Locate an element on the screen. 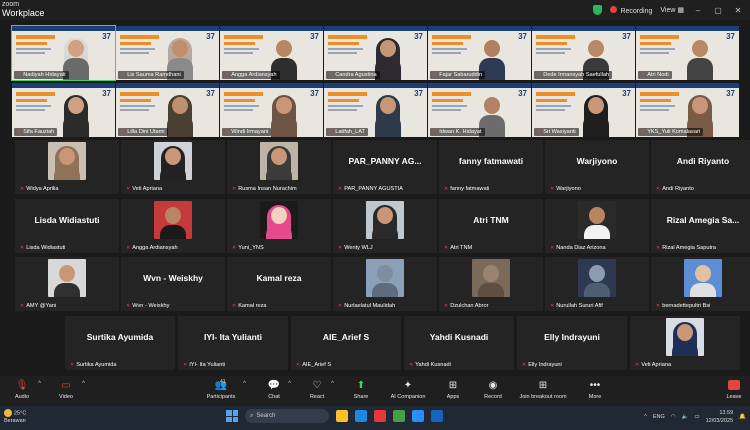 This screenshot has height=430, width=750. participant-tile: ✕ Wenty WLJ is located at coordinates (385, 226).